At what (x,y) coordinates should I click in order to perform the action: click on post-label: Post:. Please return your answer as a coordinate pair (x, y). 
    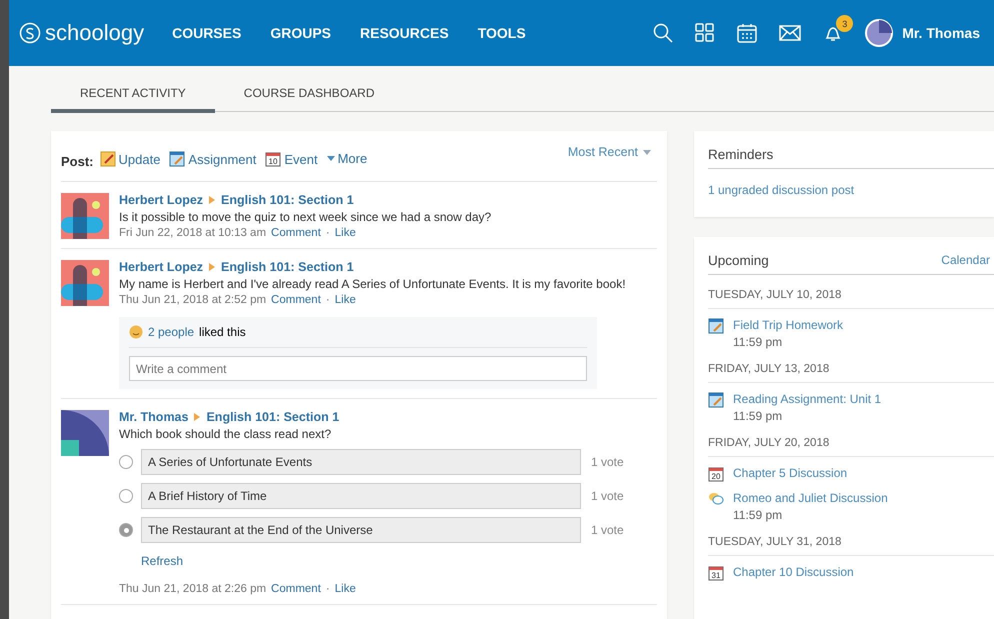
    Looking at the image, I should click on (77, 161).